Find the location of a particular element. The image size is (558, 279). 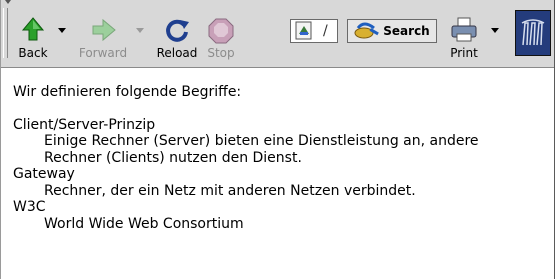

forward-button: Forward is located at coordinates (103, 35).